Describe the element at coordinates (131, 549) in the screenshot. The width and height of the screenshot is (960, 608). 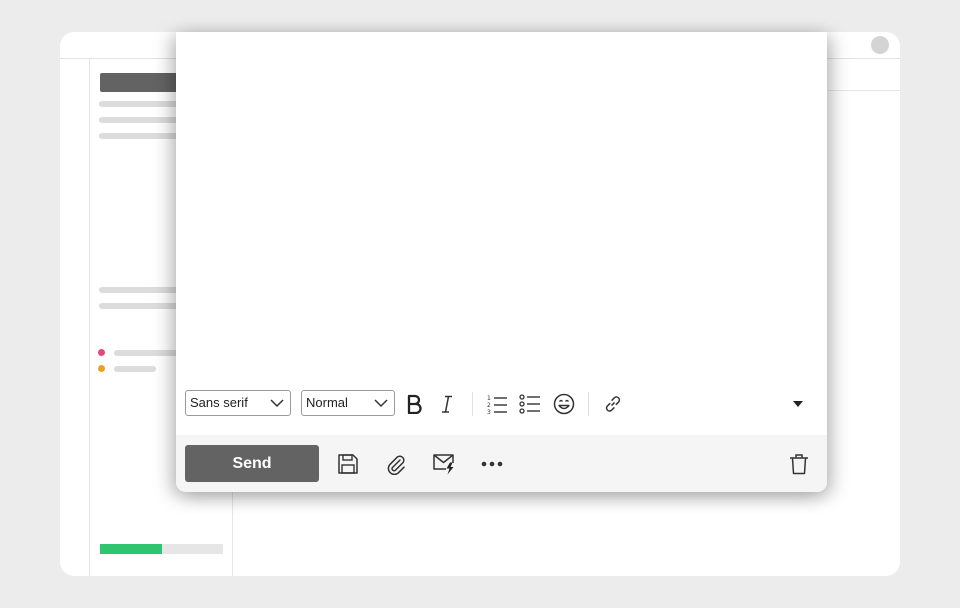
I see `storage-bar-fill` at that location.